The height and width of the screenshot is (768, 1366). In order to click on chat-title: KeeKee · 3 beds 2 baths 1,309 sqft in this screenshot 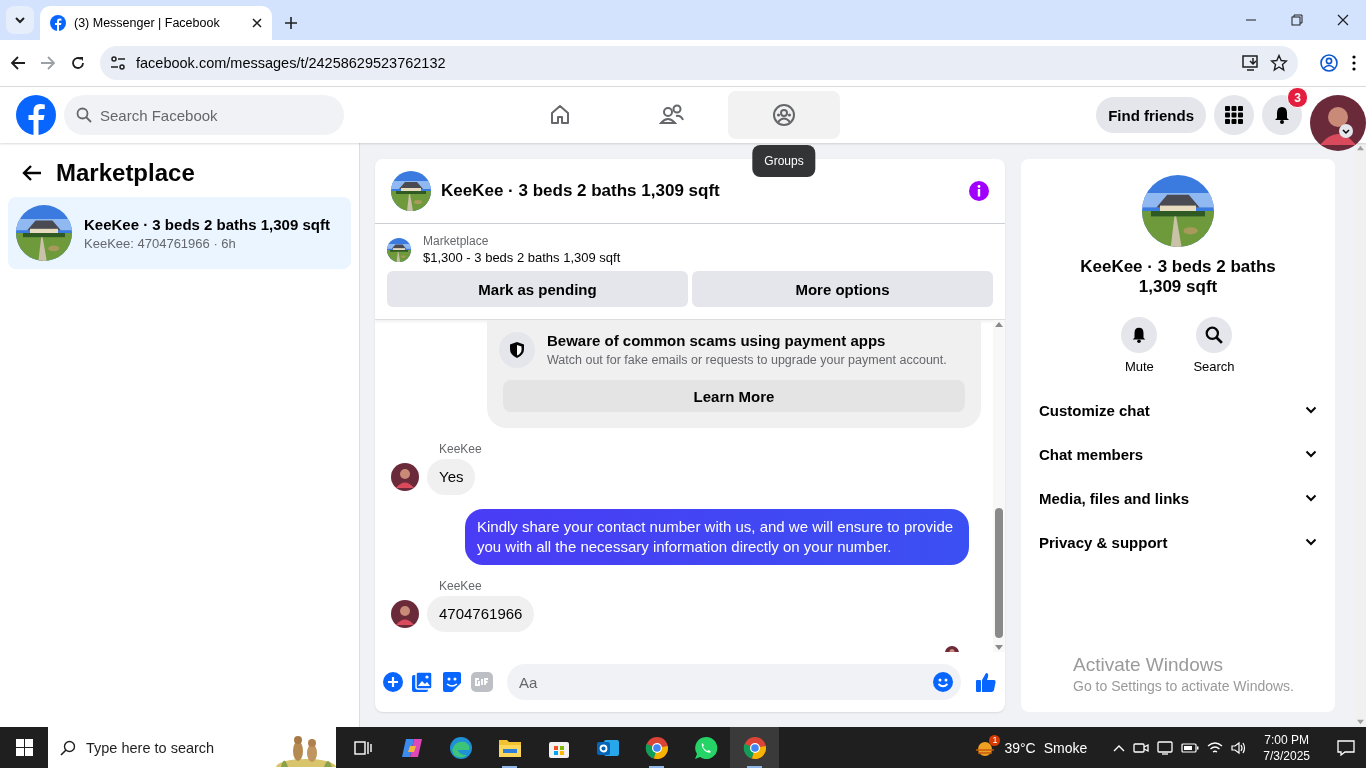, I will do `click(581, 191)`.